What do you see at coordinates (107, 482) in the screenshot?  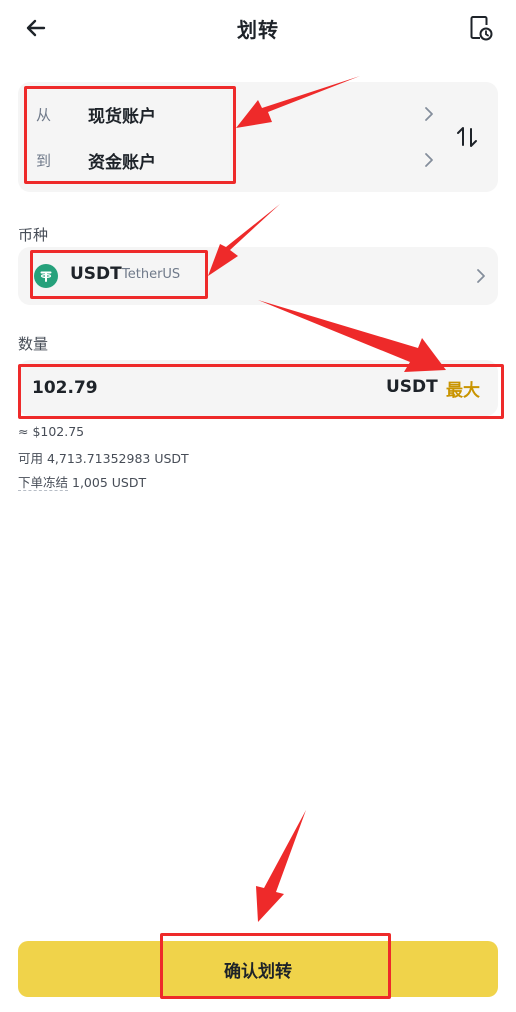 I see `frozen-value: 1,005 USDT` at bounding box center [107, 482].